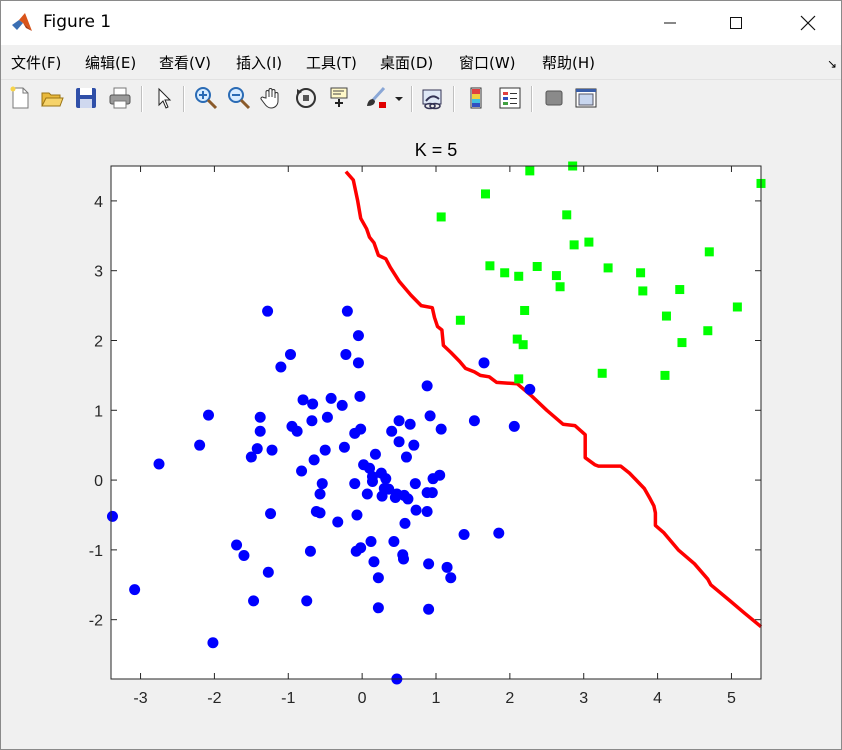 Image resolution: width=842 pixels, height=750 pixels. Describe the element at coordinates (20, 98) in the screenshot. I see `new-figure-icon` at that location.